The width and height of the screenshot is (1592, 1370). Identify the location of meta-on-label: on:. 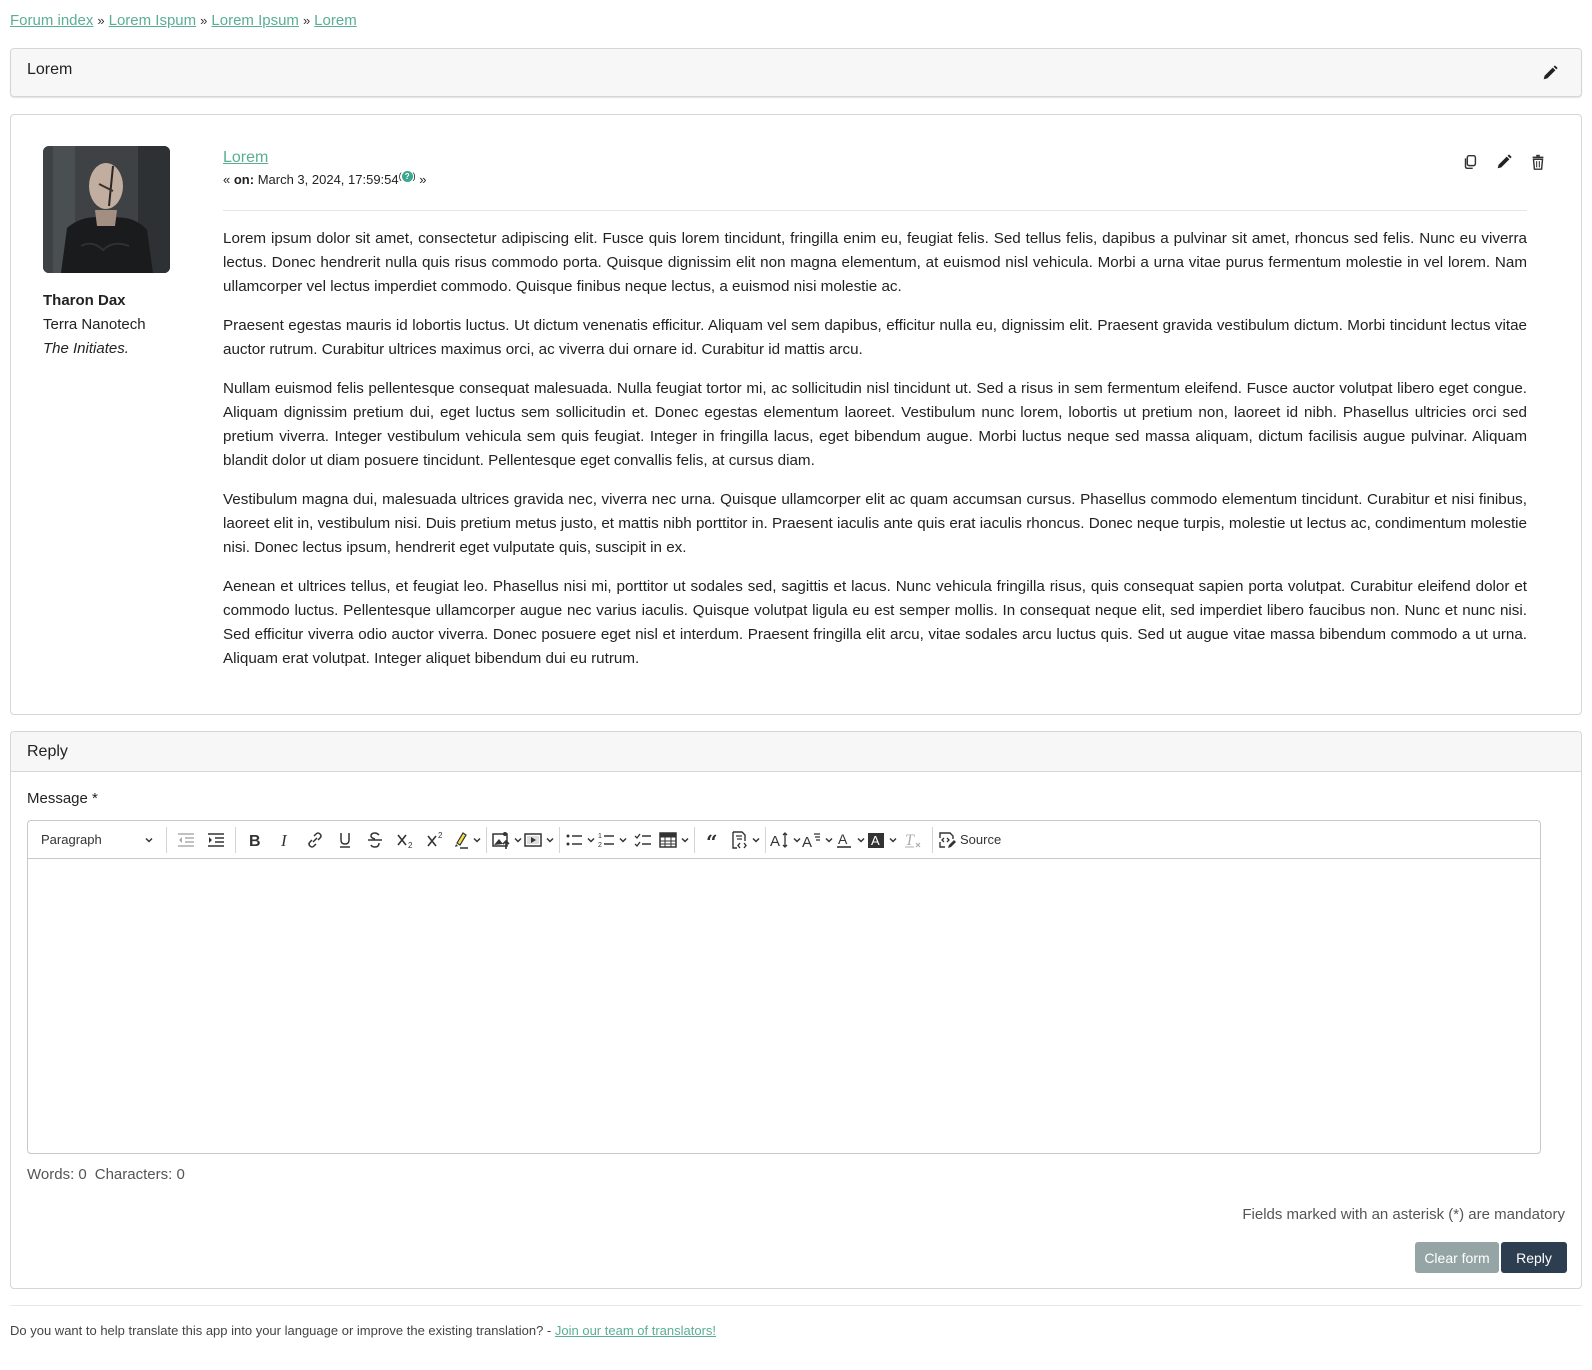
(244, 179).